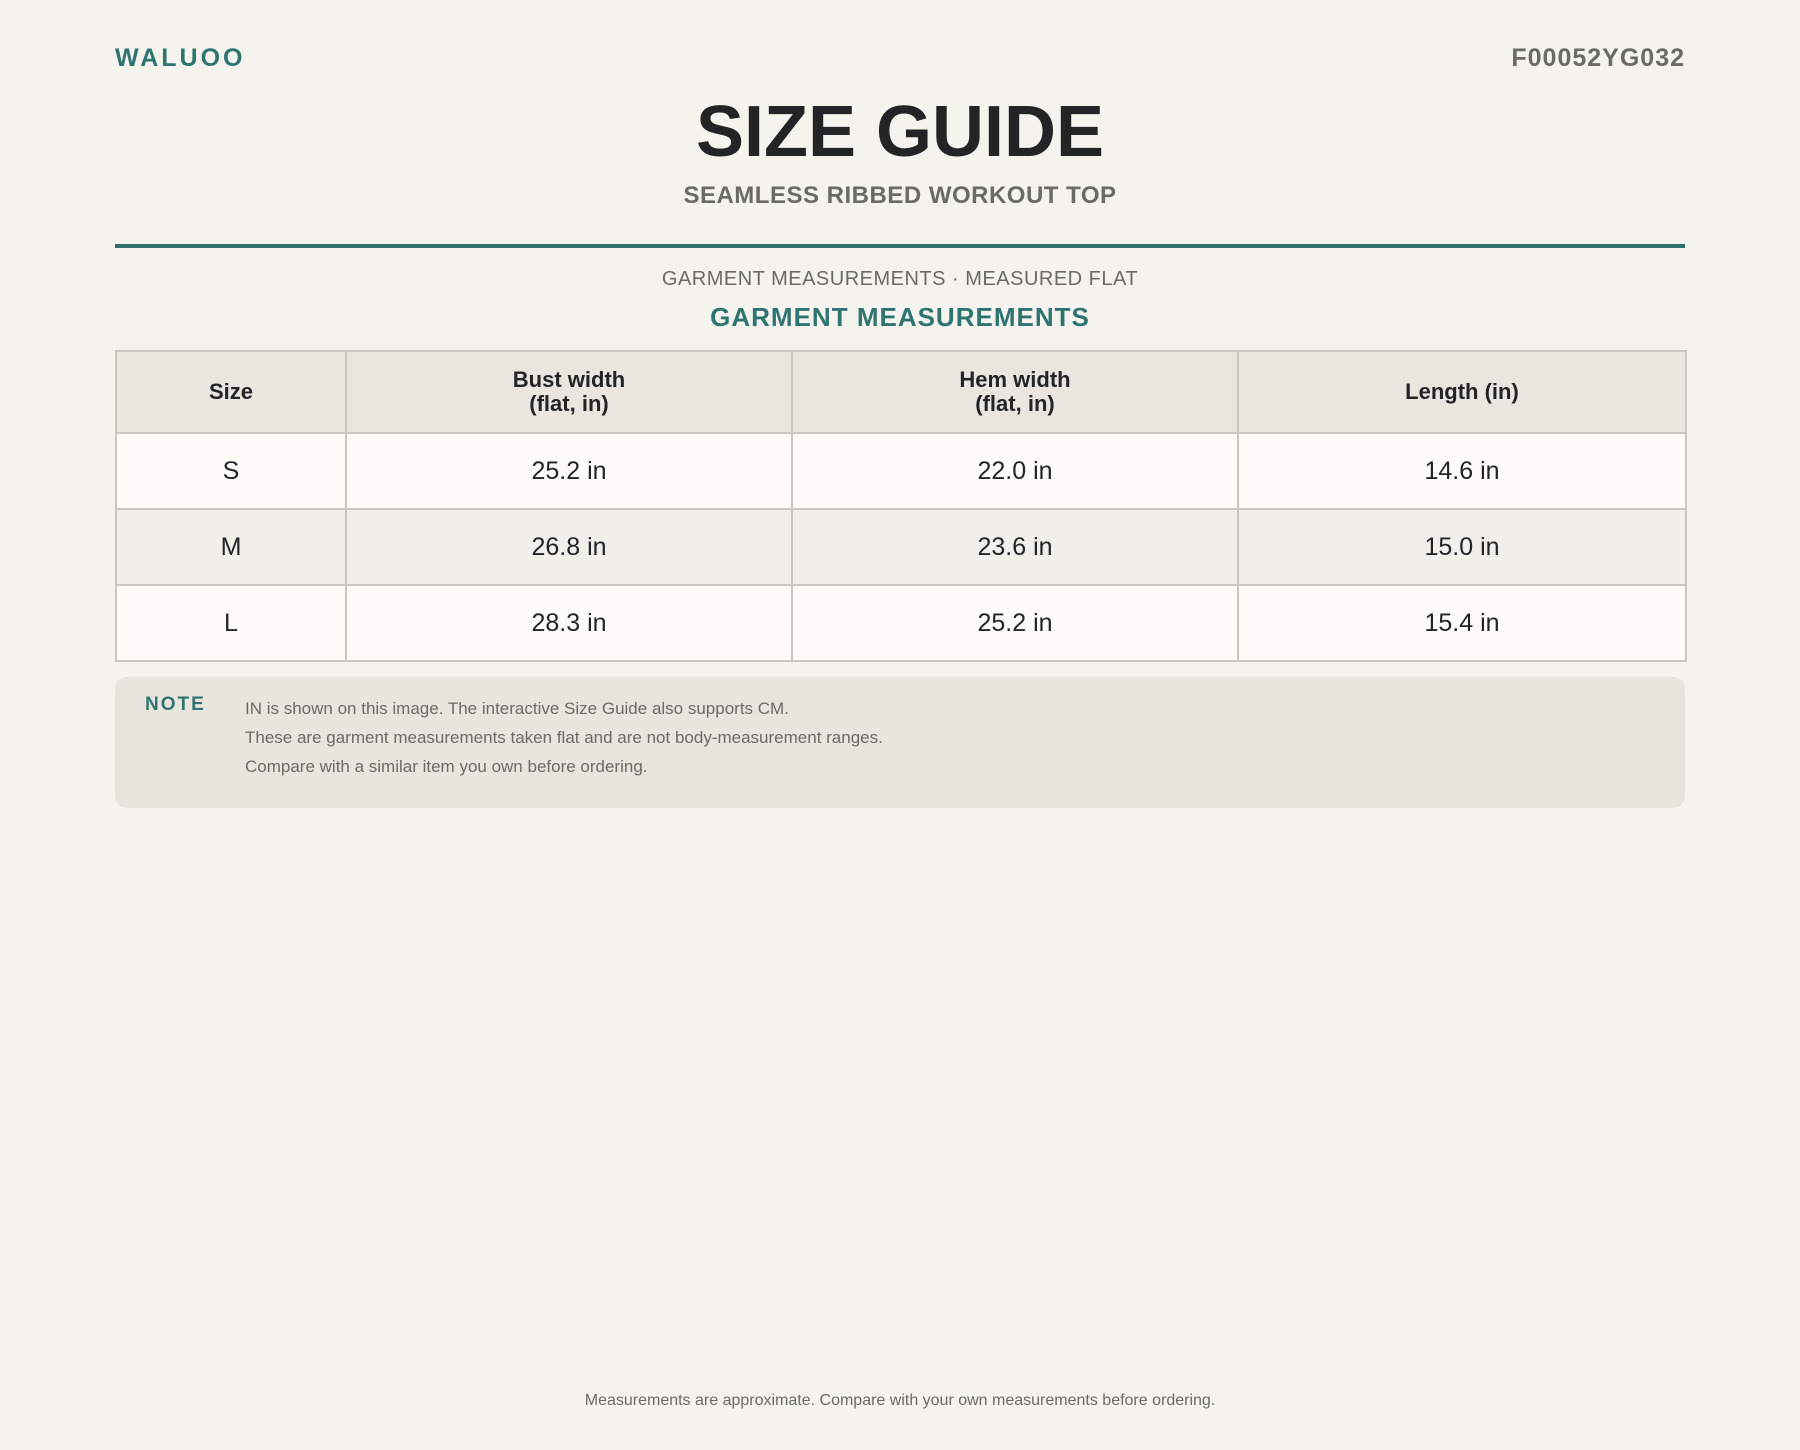  What do you see at coordinates (175, 704) in the screenshot?
I see `note-label: NOTE` at bounding box center [175, 704].